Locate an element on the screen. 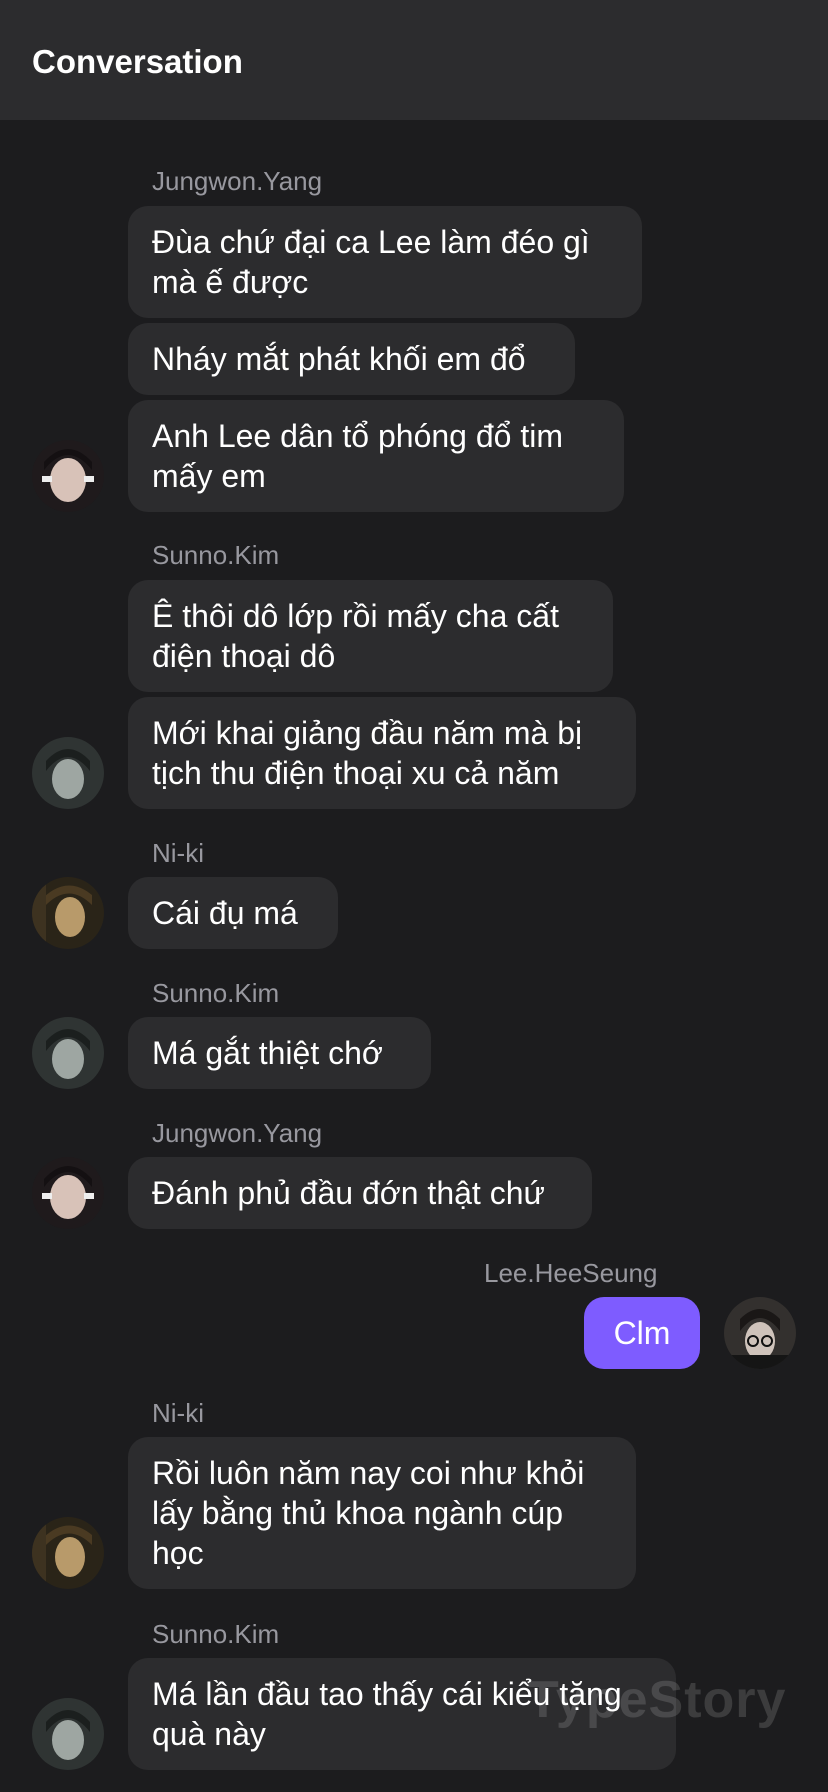 This screenshot has height=1792, width=828. message-bubble: Má gắt thiệt chớ is located at coordinates (279, 1053).